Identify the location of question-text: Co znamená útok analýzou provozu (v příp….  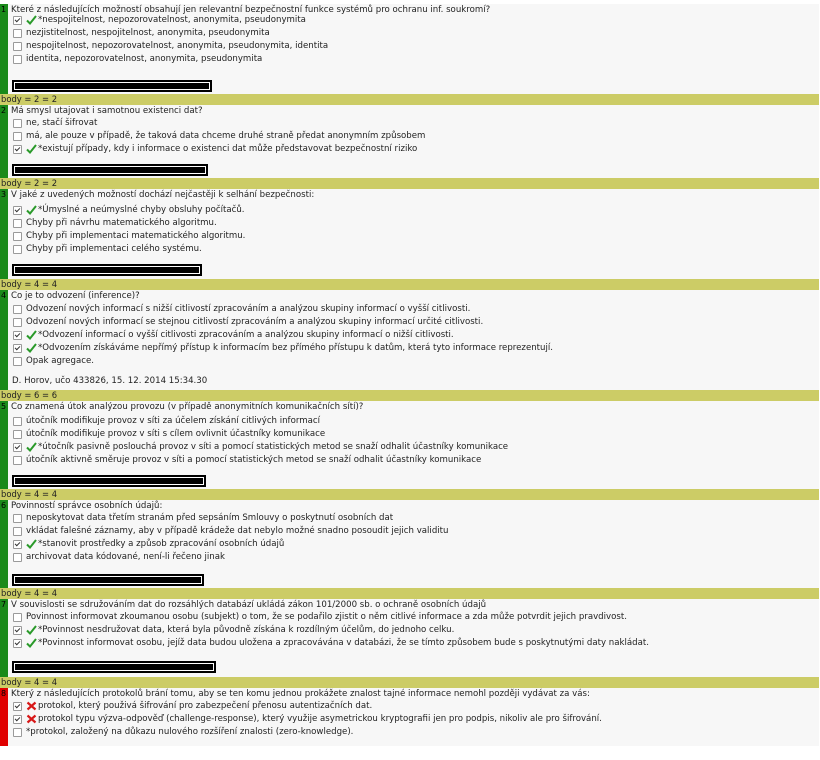
(187, 407).